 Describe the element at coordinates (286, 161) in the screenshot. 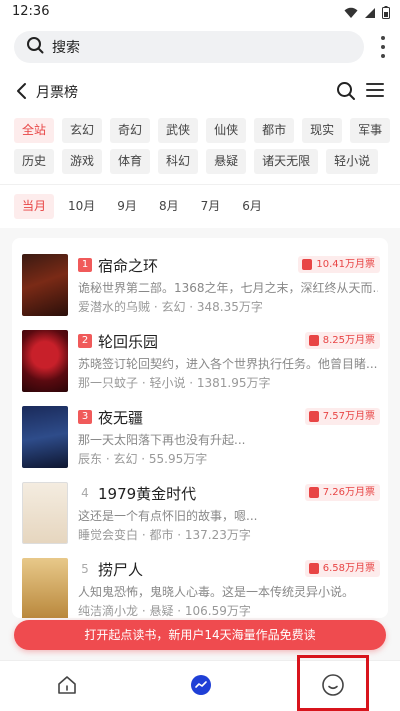

I see `category-chip: 诸天无限` at that location.